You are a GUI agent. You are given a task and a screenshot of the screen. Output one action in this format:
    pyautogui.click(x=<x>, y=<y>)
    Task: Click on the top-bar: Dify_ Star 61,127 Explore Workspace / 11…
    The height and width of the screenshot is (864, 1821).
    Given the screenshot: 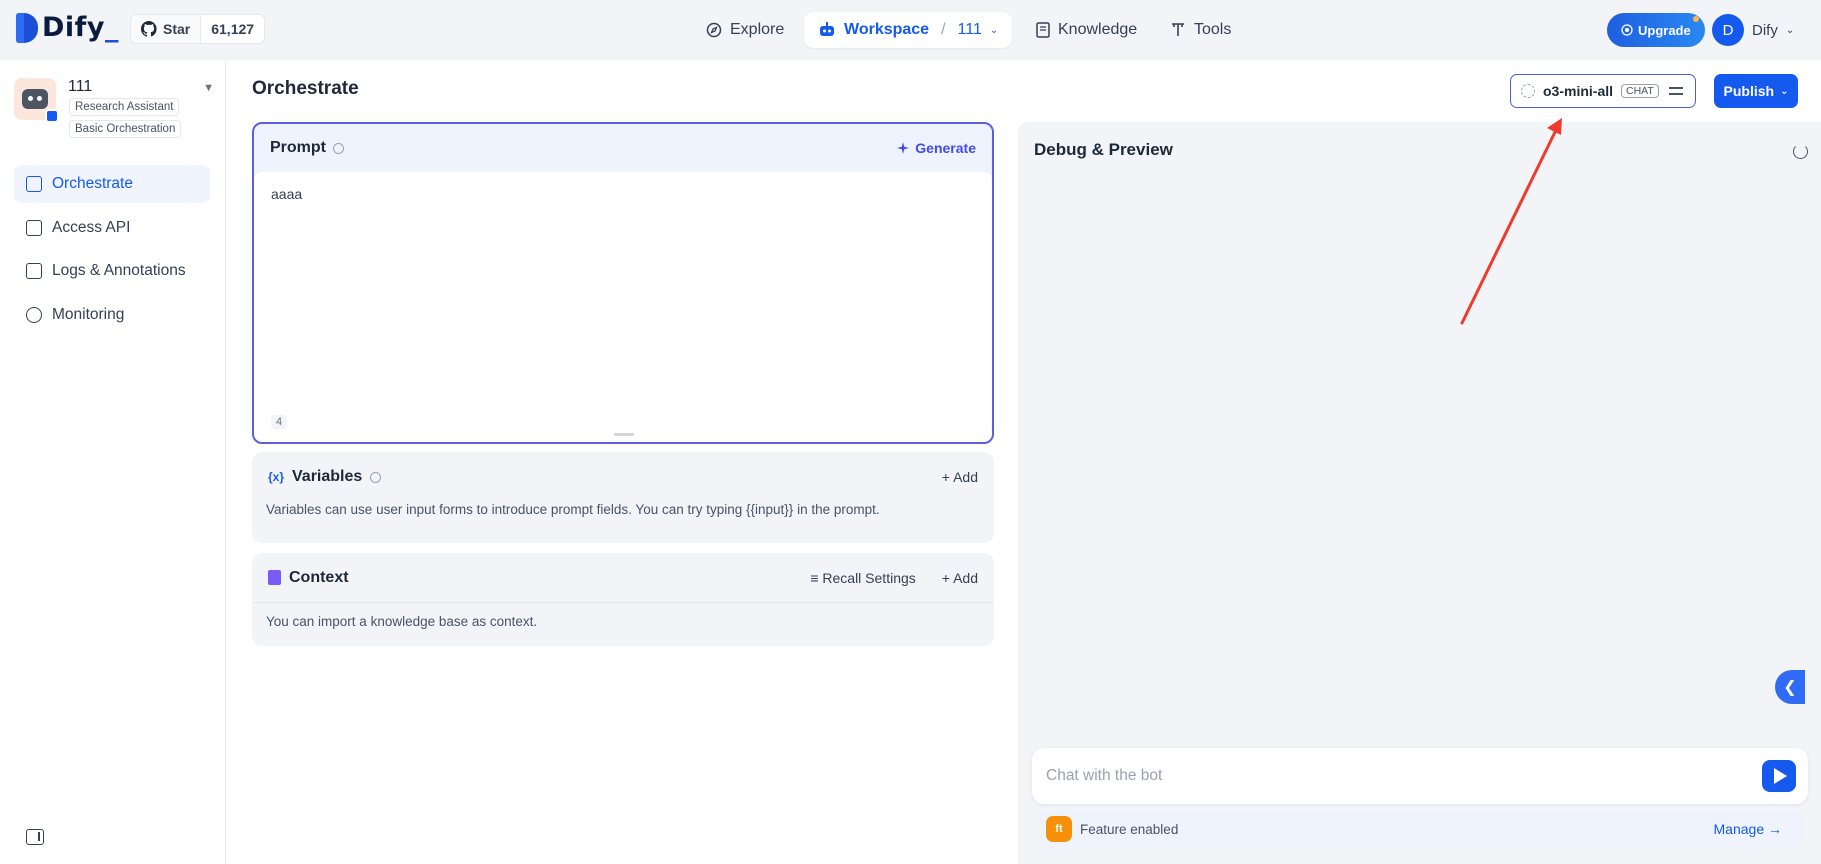 What is the action you would take?
    pyautogui.click(x=910, y=30)
    